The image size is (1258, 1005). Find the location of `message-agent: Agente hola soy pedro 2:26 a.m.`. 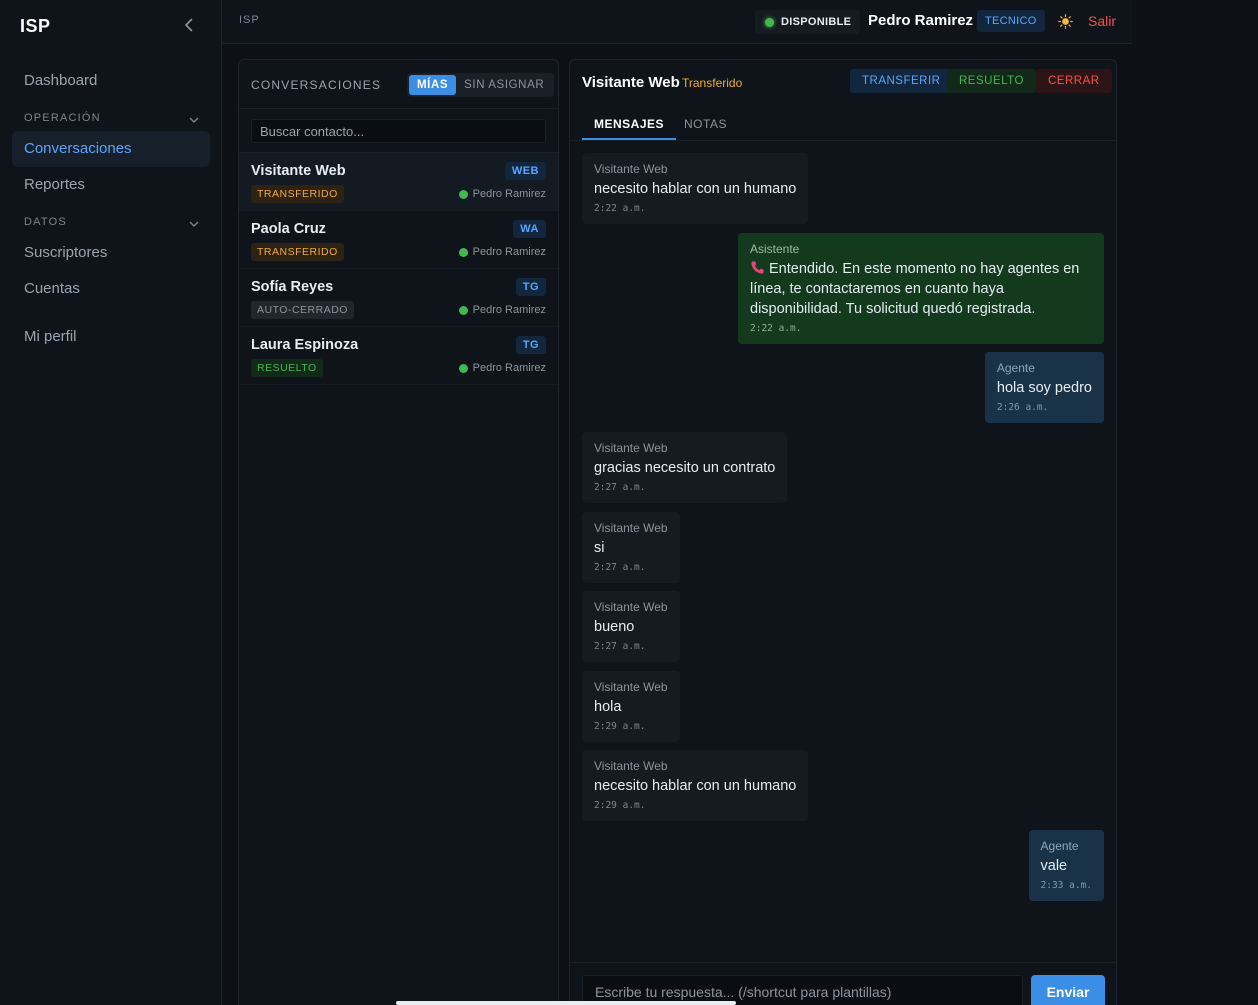

message-agent: Agente hola soy pedro 2:26 a.m. is located at coordinates (1044, 387).